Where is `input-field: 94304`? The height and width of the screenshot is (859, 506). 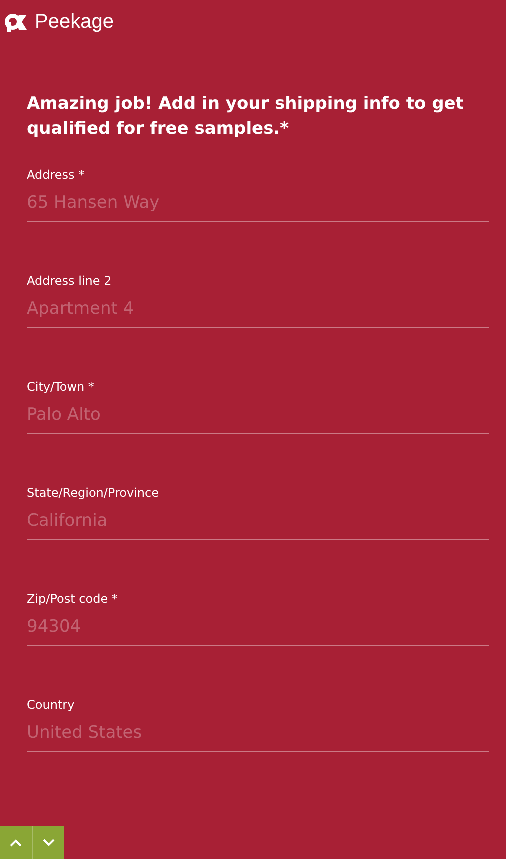
input-field: 94304 is located at coordinates (258, 630).